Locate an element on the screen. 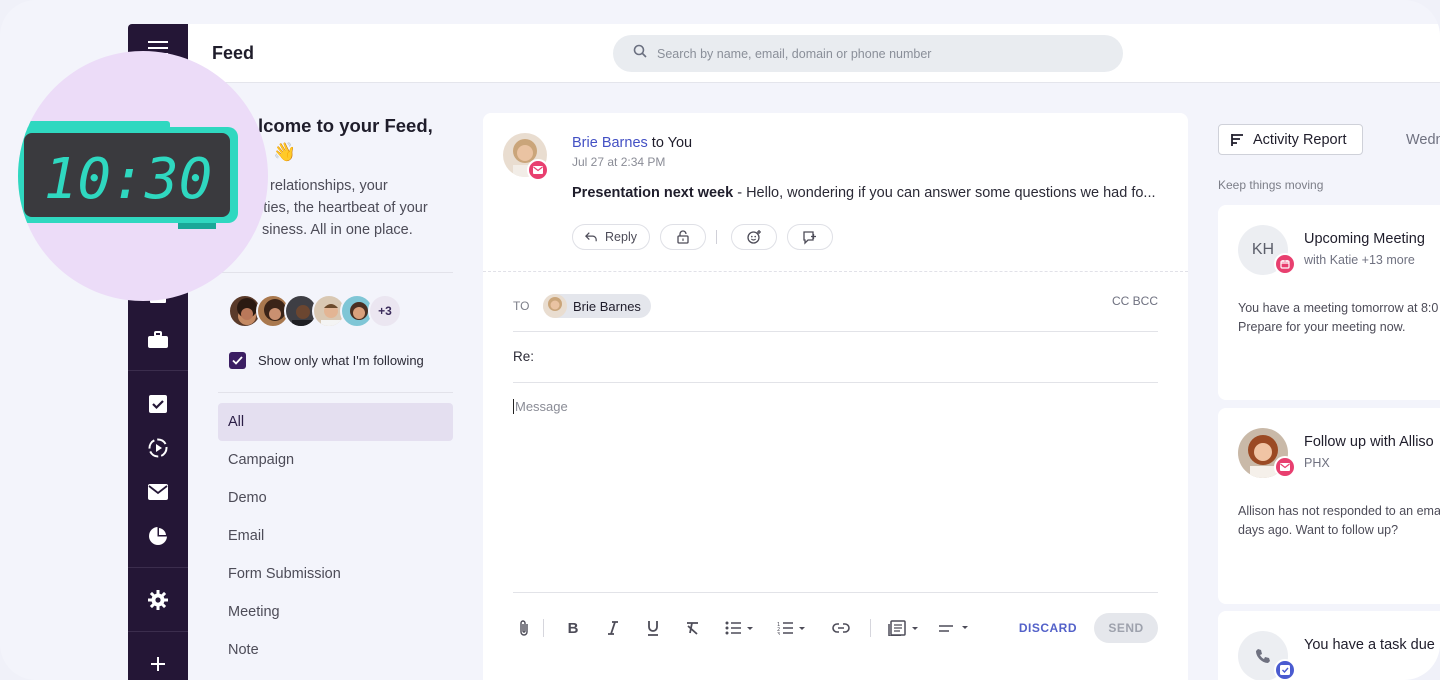  reply-label: Reply is located at coordinates (621, 237).